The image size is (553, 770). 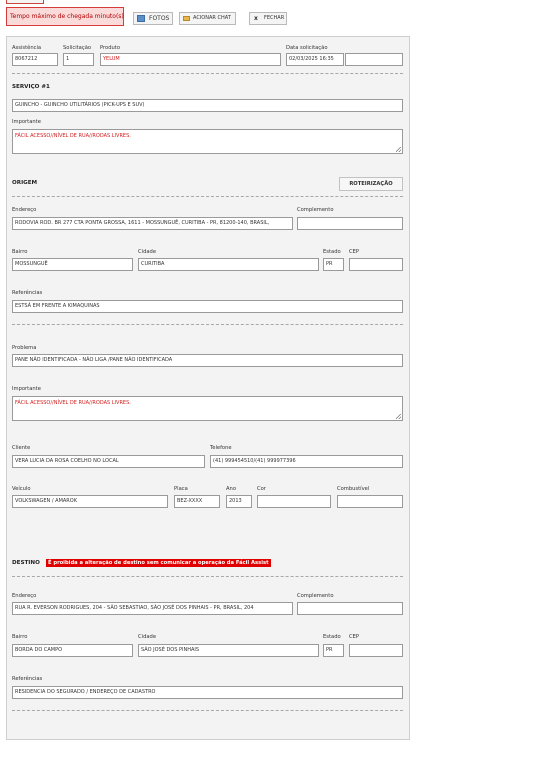 What do you see at coordinates (212, 18) in the screenshot?
I see `chat-label: ACIONAR CHAT` at bounding box center [212, 18].